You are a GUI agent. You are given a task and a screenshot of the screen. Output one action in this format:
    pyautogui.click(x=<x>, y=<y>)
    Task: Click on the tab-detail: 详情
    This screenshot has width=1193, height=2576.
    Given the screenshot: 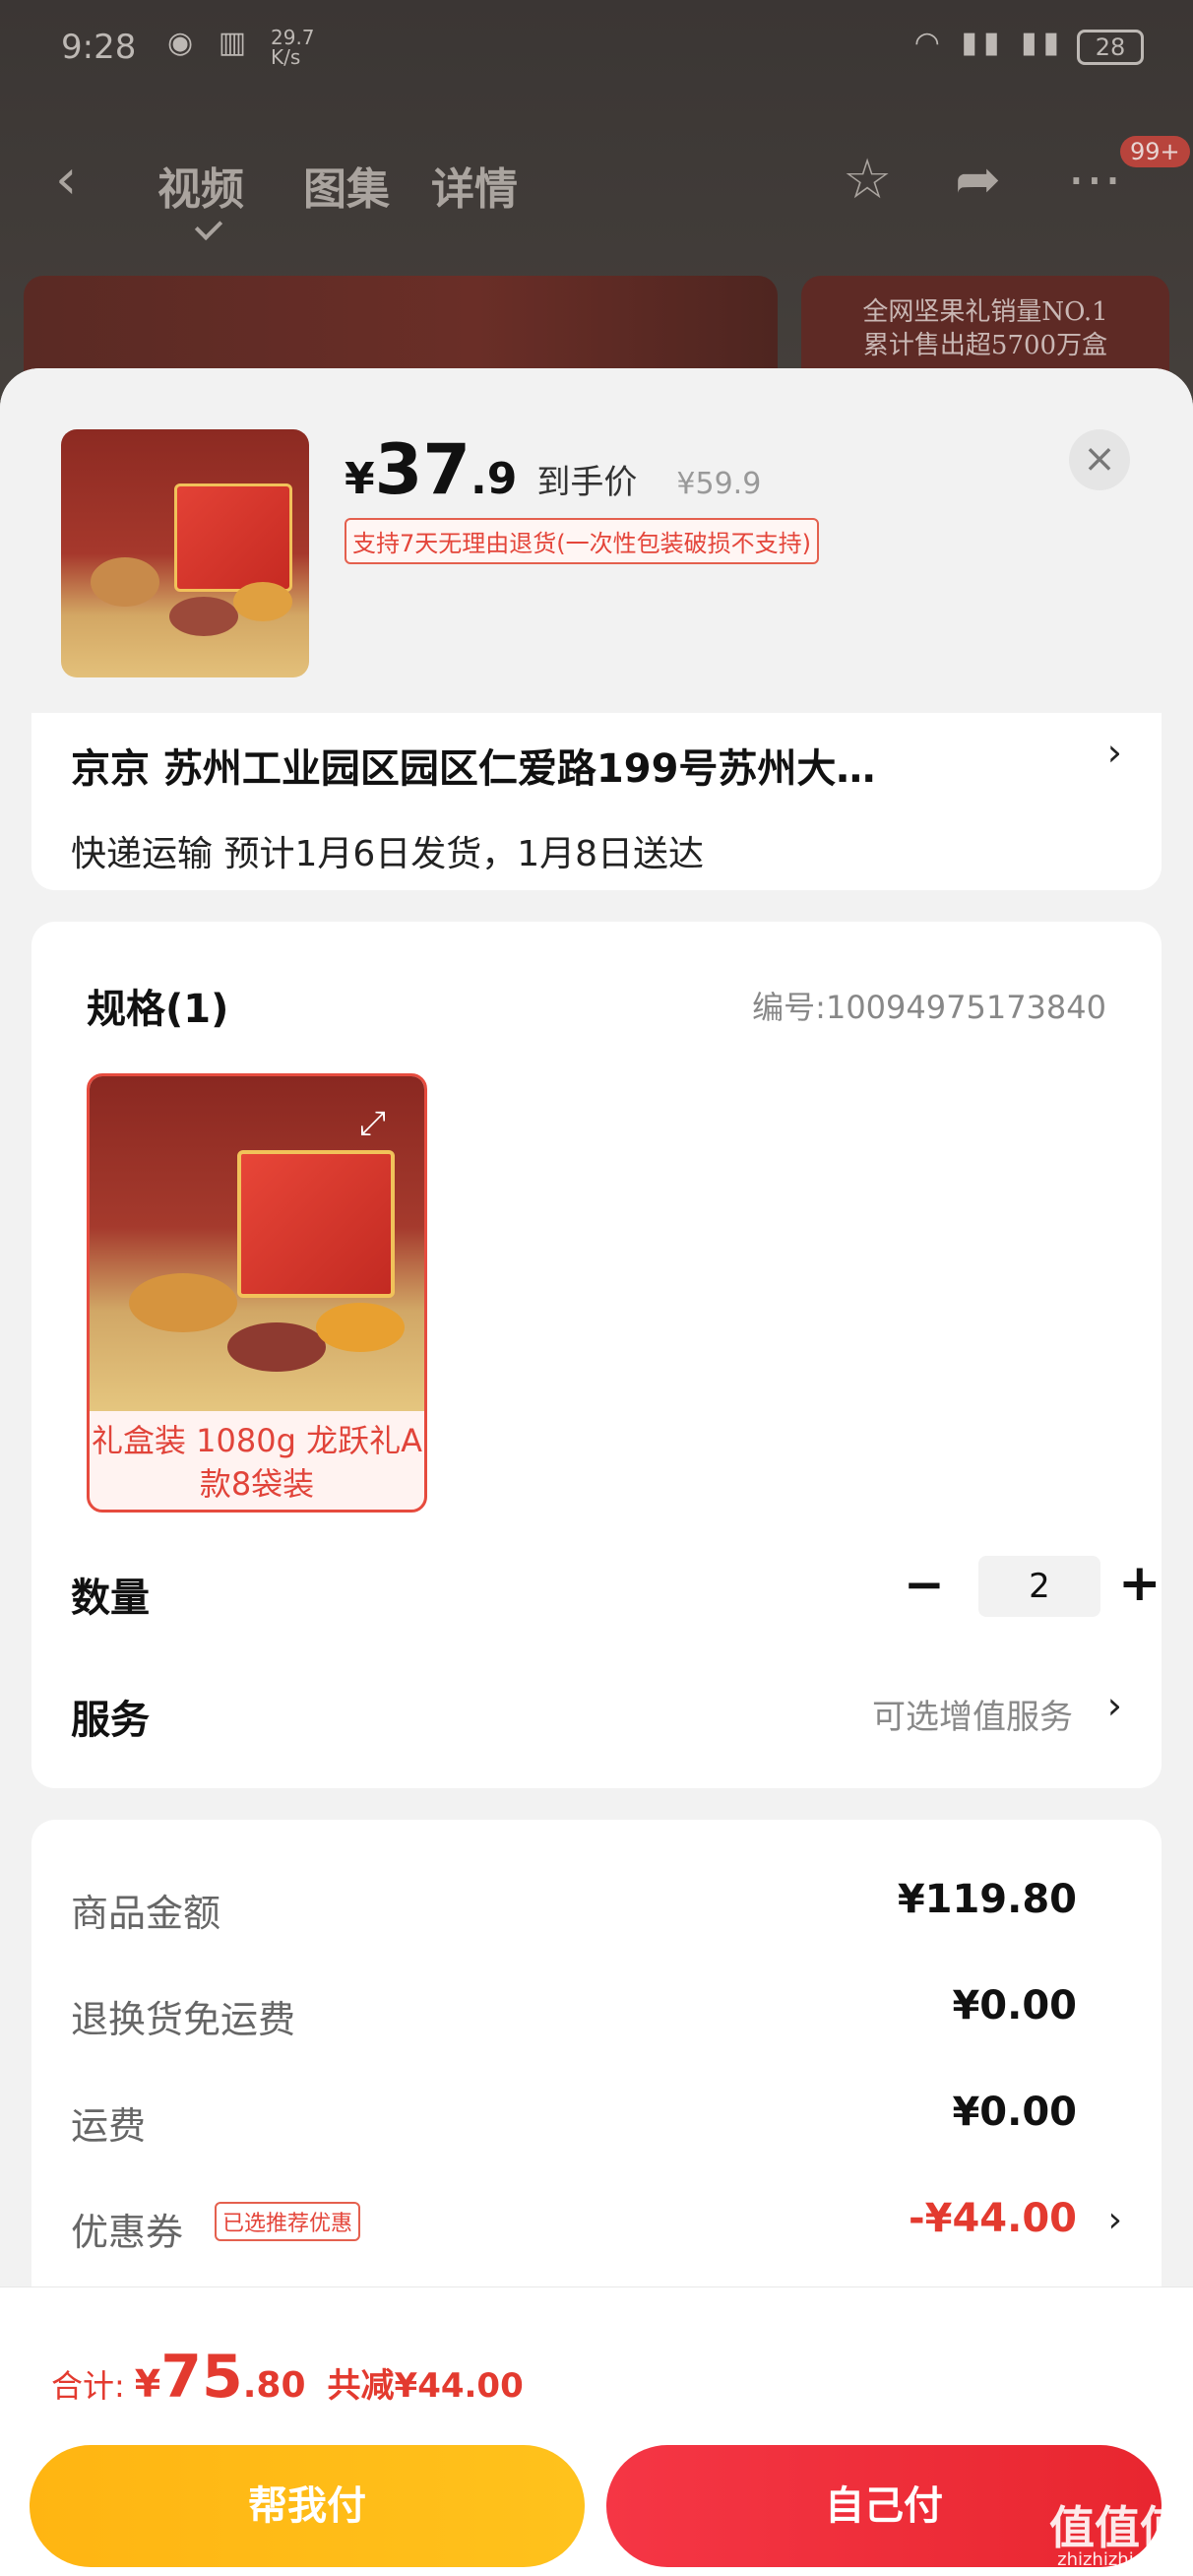 What is the action you would take?
    pyautogui.click(x=474, y=185)
    